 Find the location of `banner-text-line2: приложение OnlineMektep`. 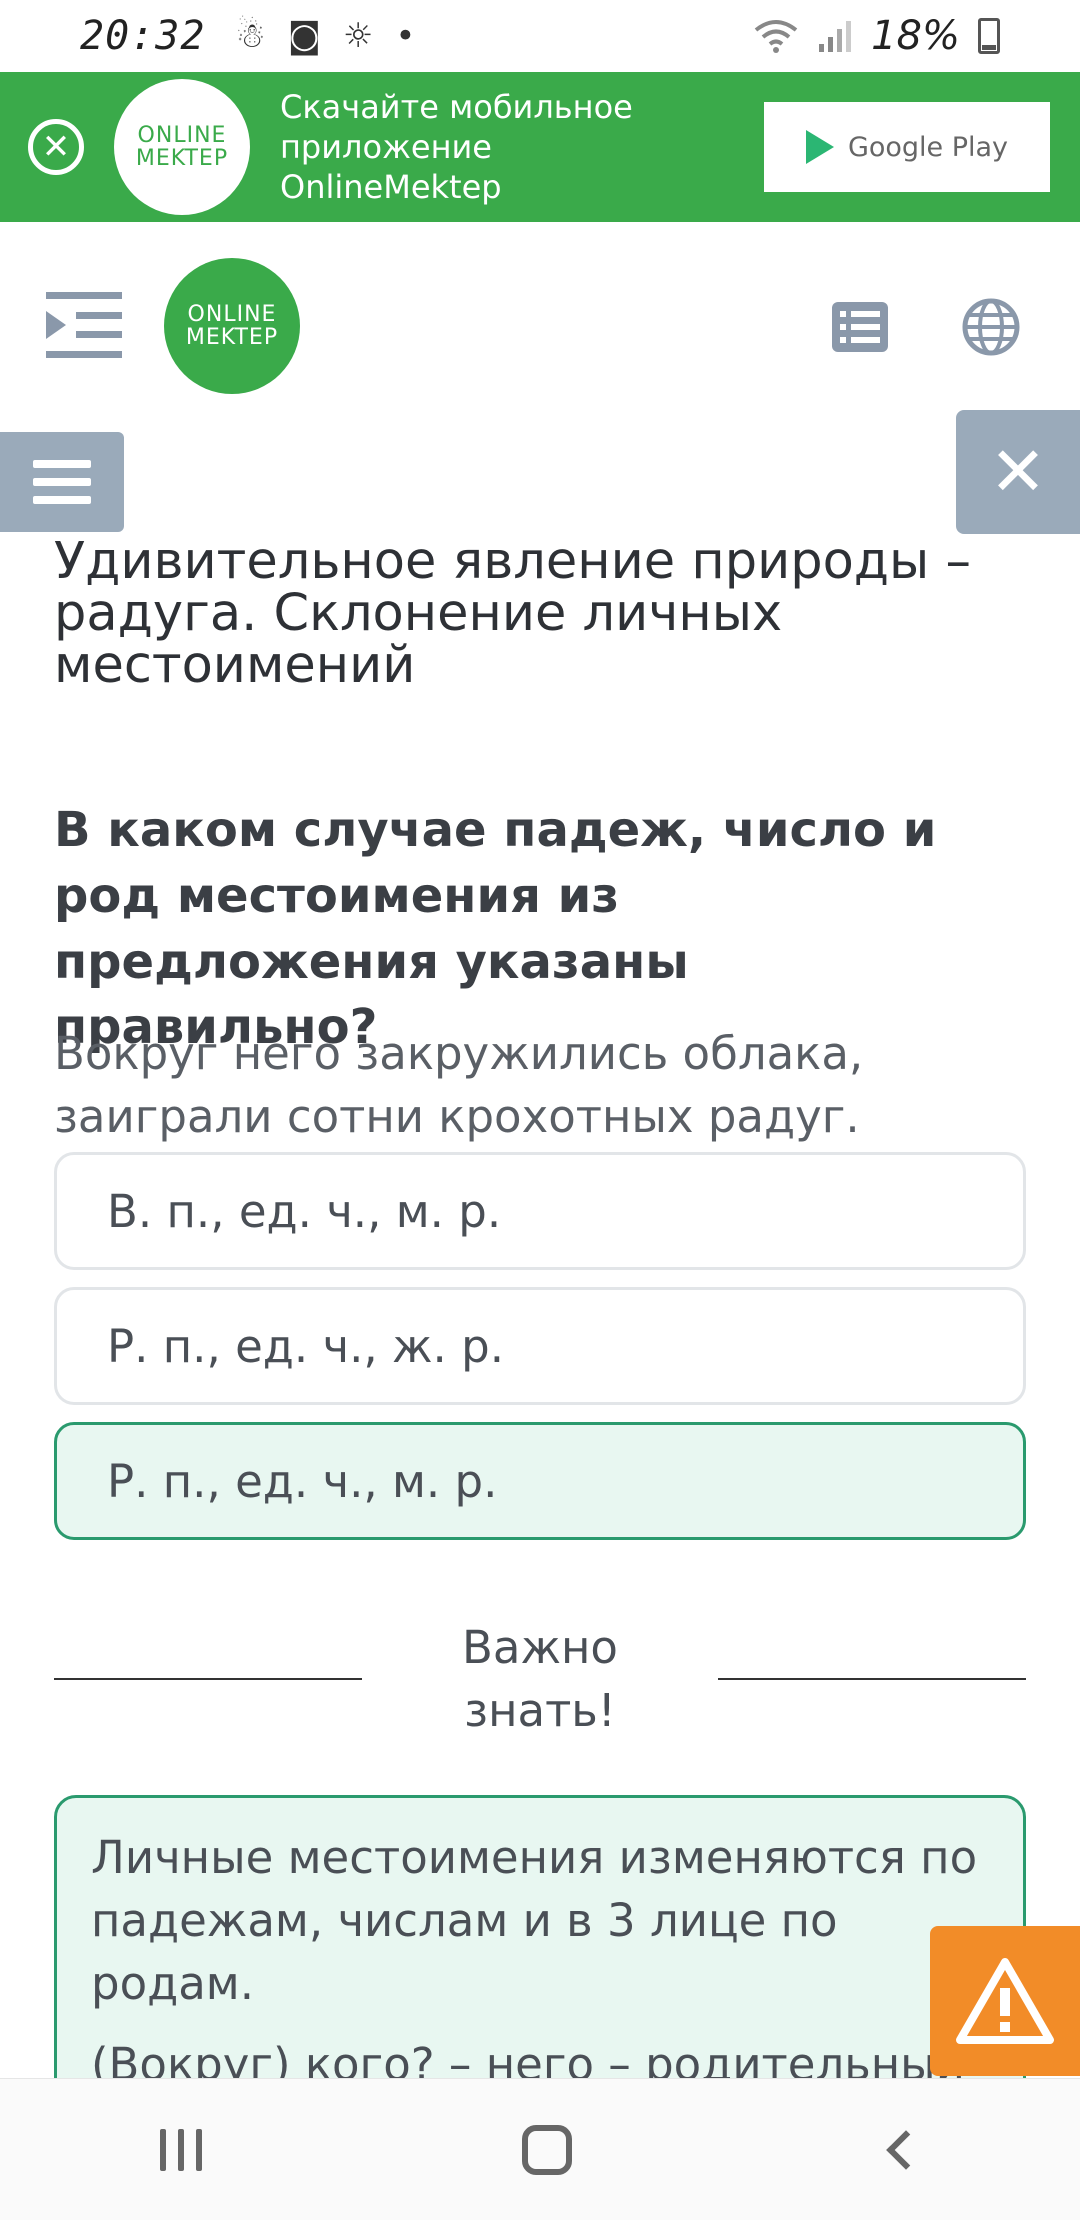

banner-text-line2: приложение OnlineMektep is located at coordinates (391, 167).